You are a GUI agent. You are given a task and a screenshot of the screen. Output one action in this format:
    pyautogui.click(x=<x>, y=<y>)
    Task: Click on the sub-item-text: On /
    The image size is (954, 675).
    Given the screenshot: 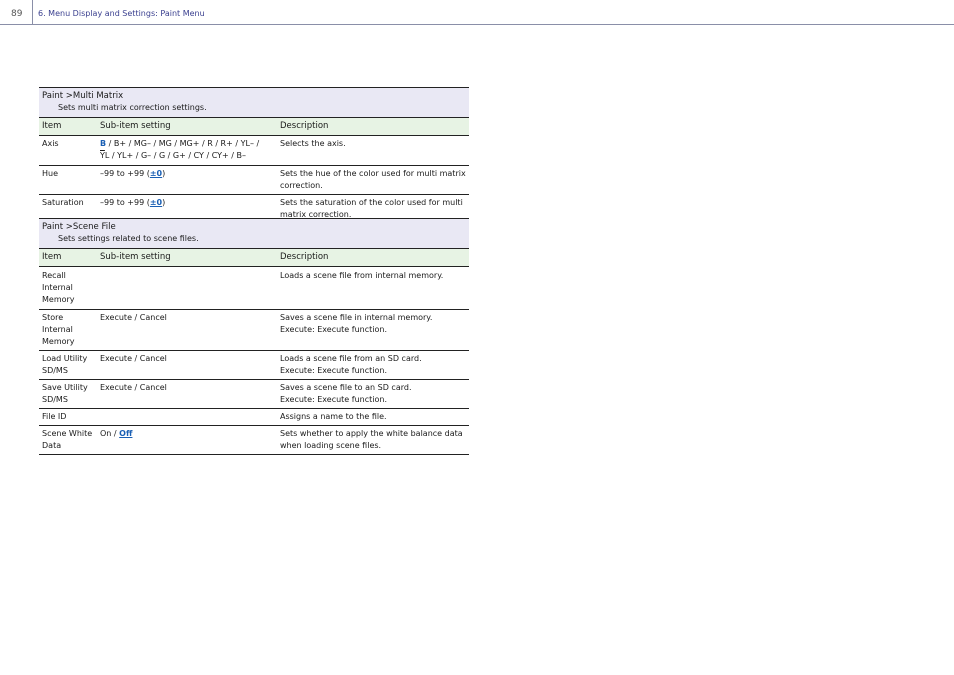 What is the action you would take?
    pyautogui.click(x=110, y=433)
    